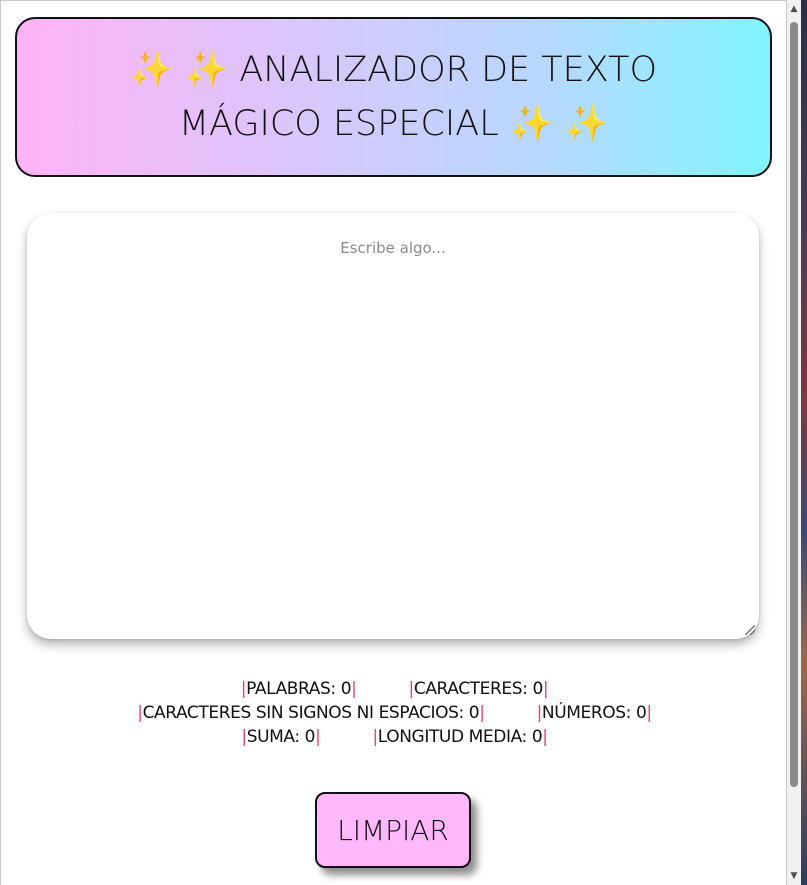 This screenshot has width=807, height=885. I want to click on vertical-scrollbar: ▲ ▼, so click(794, 442).